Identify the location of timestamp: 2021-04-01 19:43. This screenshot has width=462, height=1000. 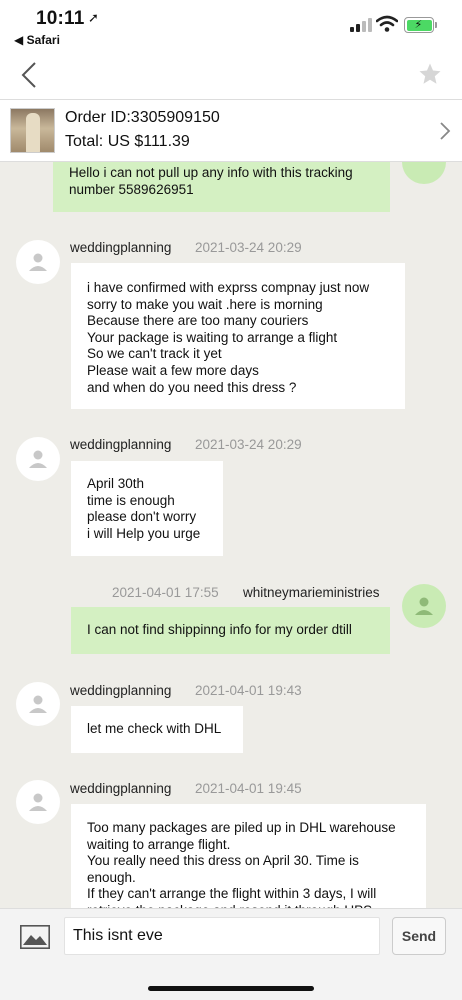
(248, 690).